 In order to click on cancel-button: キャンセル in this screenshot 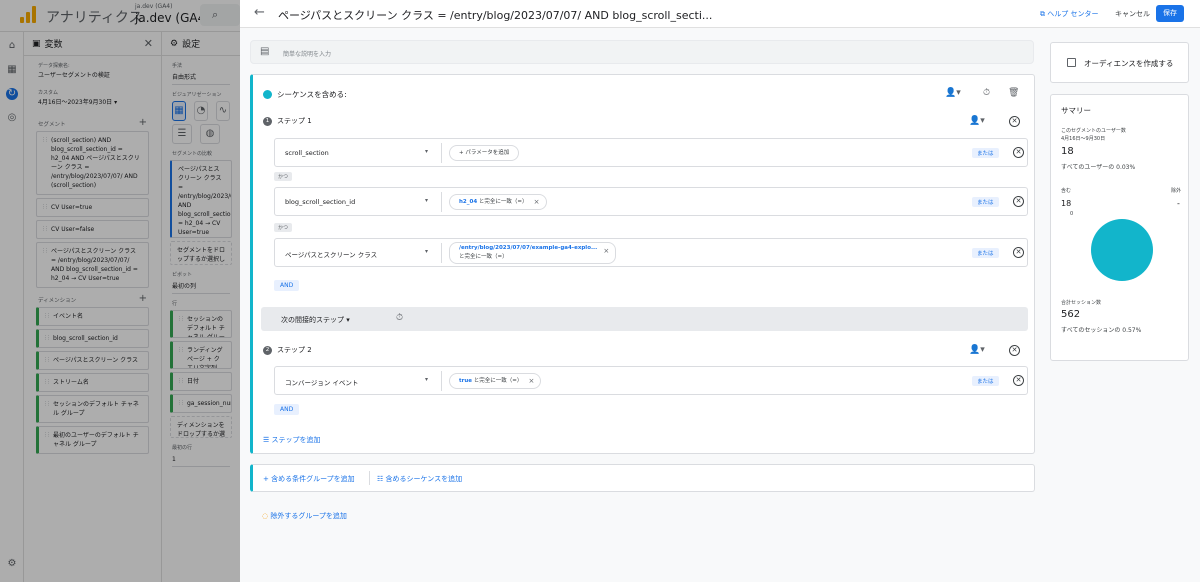, I will do `click(1132, 14)`.